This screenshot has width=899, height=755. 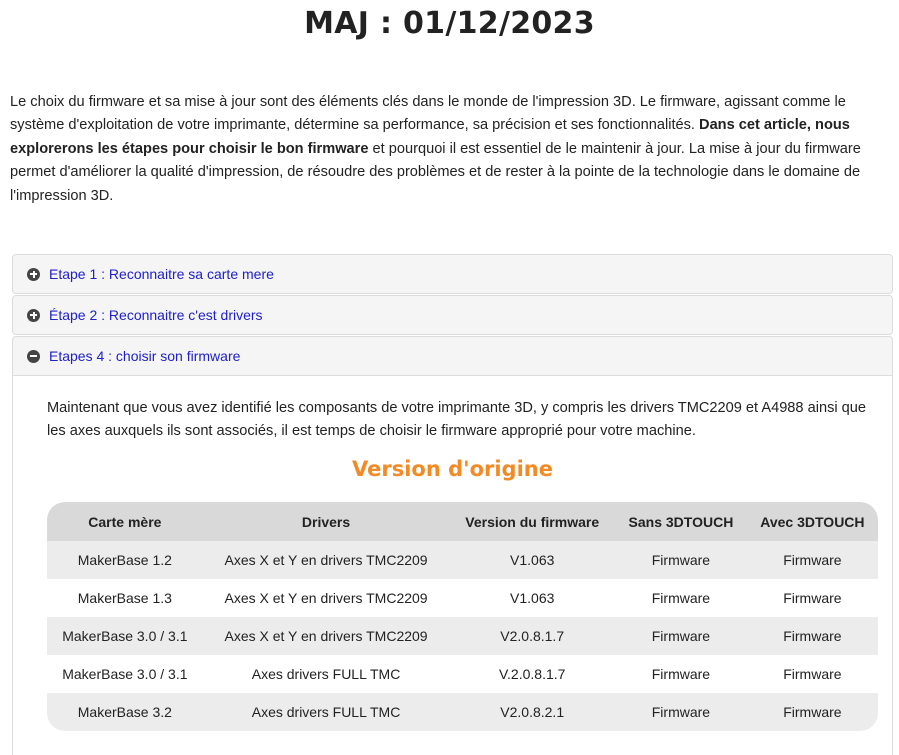 I want to click on accordion-item-step4: Etapes 4 : choisir son firmware, so click(x=452, y=355).